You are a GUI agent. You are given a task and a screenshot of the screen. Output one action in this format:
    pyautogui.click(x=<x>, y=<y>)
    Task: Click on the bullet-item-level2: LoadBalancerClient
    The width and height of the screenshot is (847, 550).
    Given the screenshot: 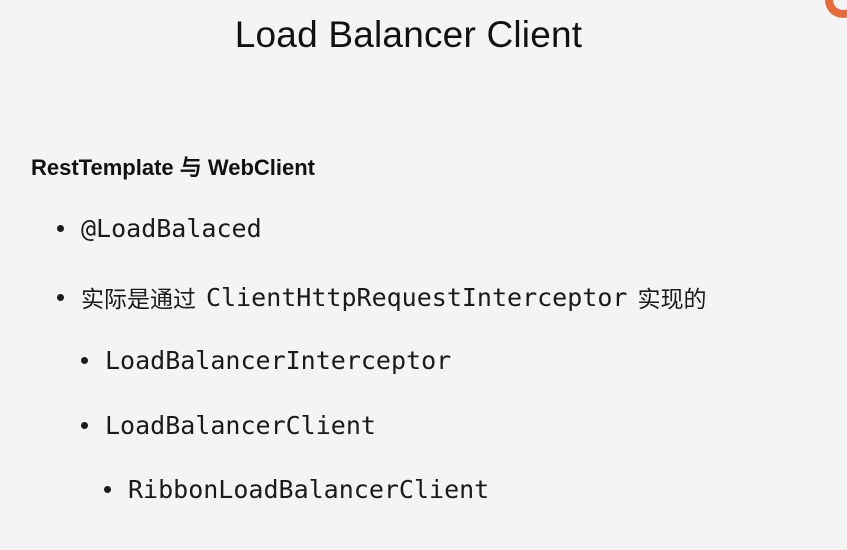 What is the action you would take?
    pyautogui.click(x=228, y=425)
    